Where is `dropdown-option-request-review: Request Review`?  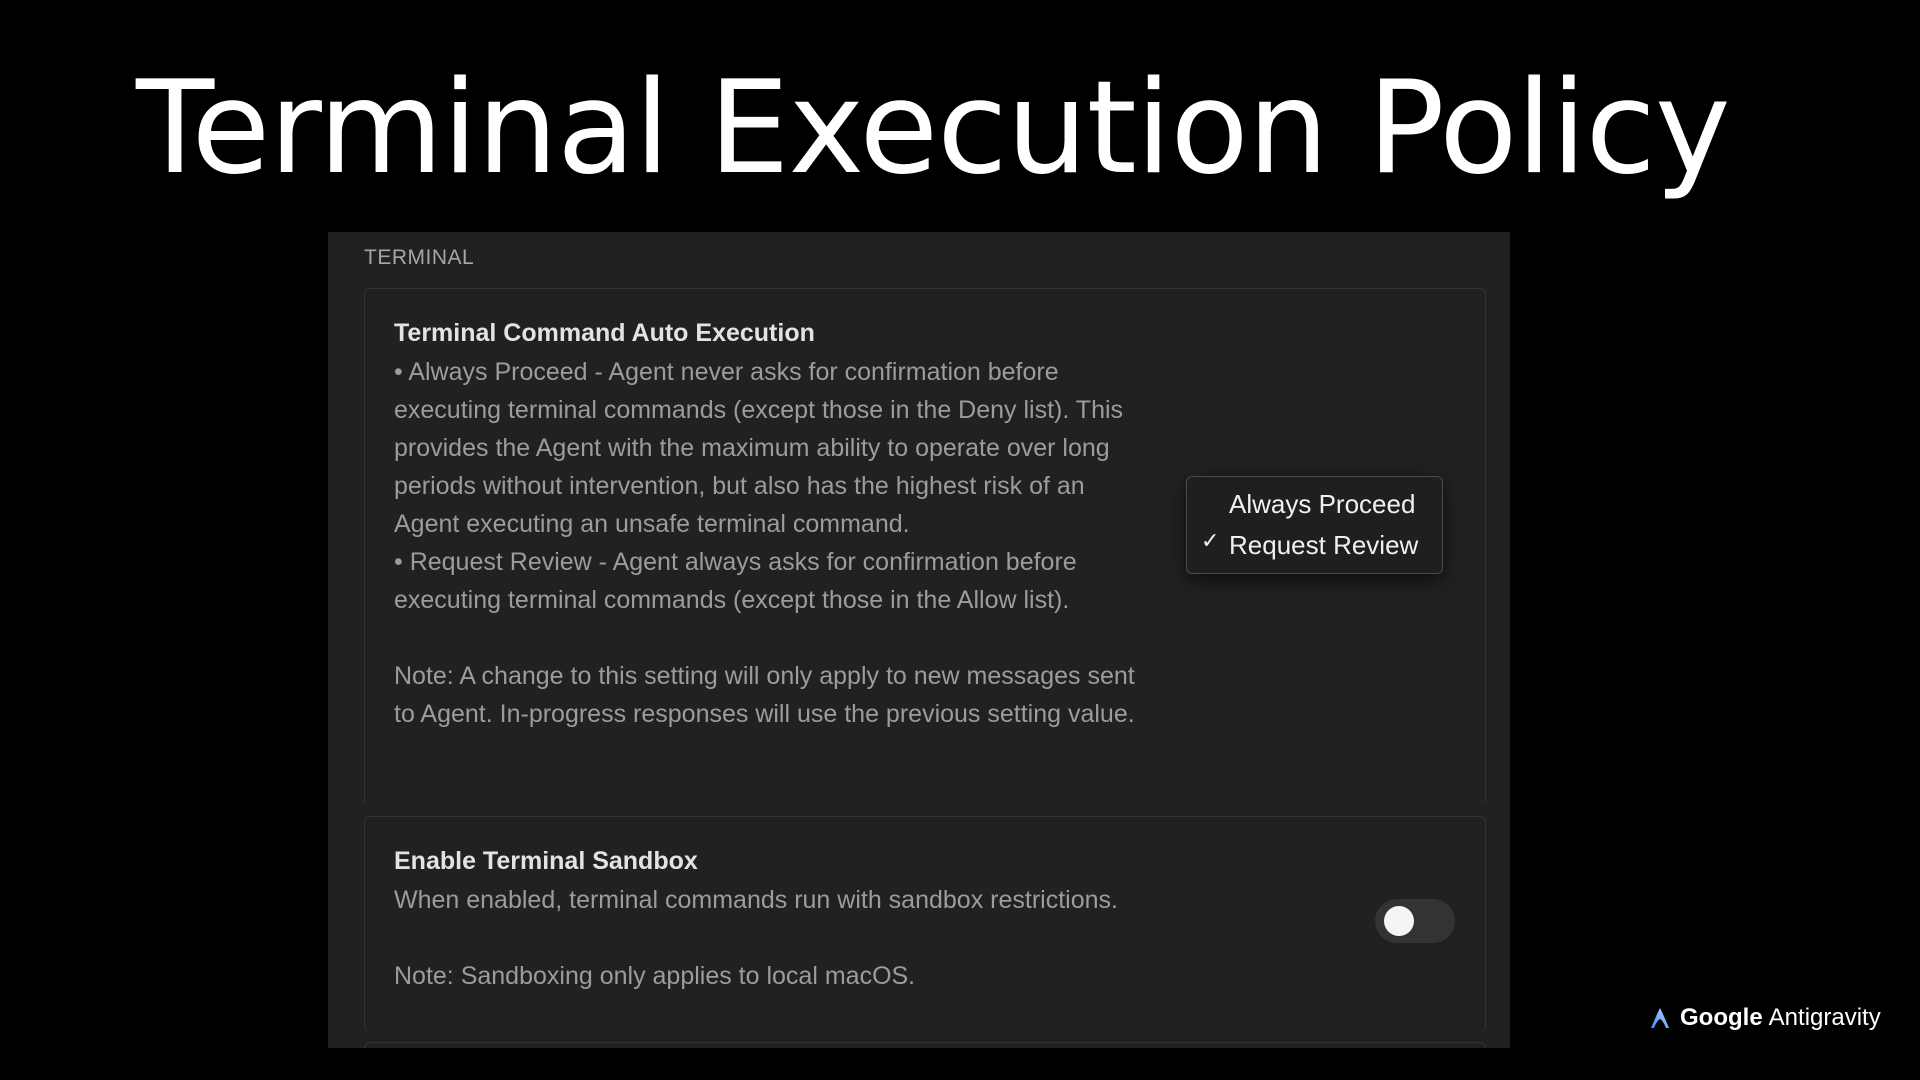
dropdown-option-request-review: Request Review is located at coordinates (1323, 545).